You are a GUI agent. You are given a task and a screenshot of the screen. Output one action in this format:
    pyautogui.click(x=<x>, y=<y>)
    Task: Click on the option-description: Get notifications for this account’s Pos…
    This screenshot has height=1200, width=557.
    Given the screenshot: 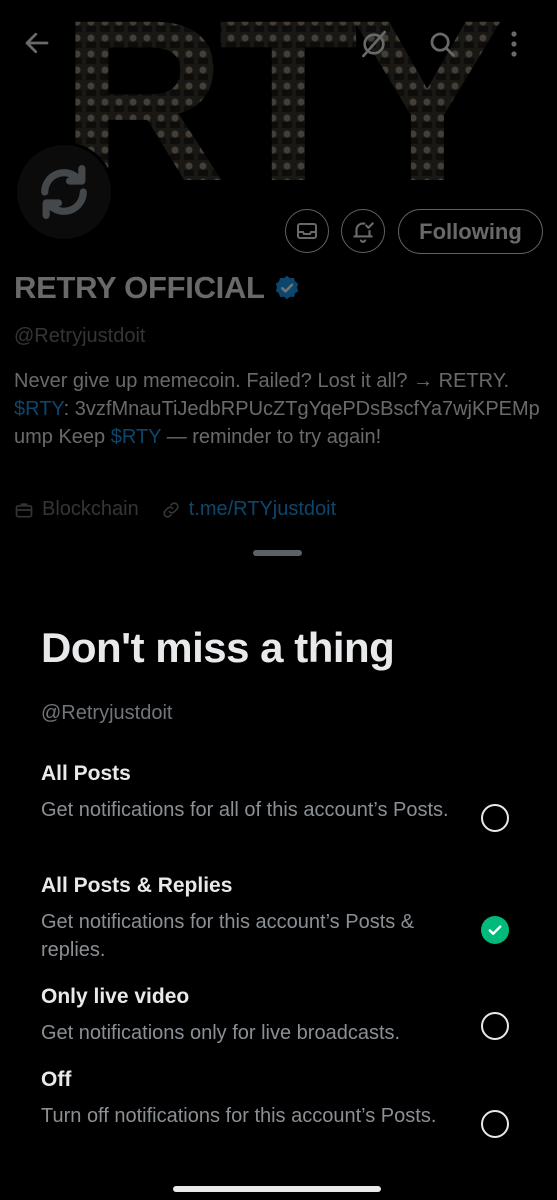 What is the action you would take?
    pyautogui.click(x=228, y=936)
    